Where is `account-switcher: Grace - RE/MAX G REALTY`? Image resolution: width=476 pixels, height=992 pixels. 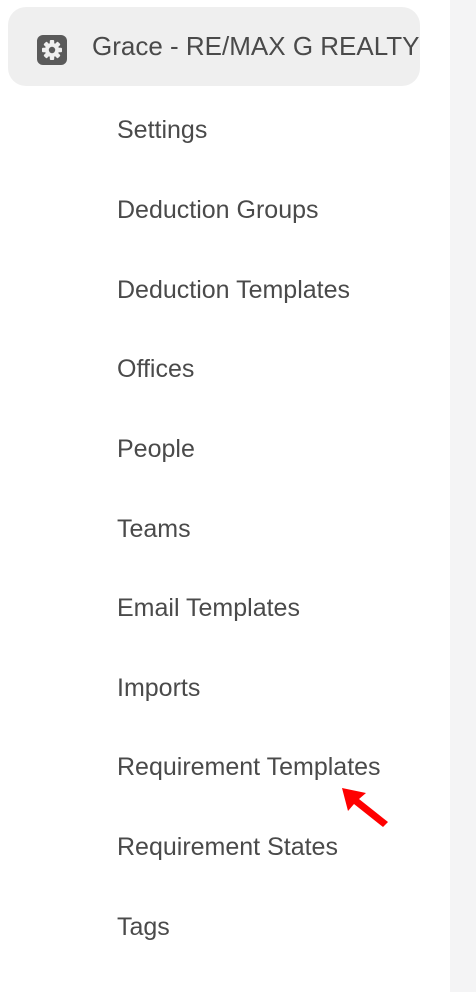 account-switcher: Grace - RE/MAX G REALTY is located at coordinates (214, 46).